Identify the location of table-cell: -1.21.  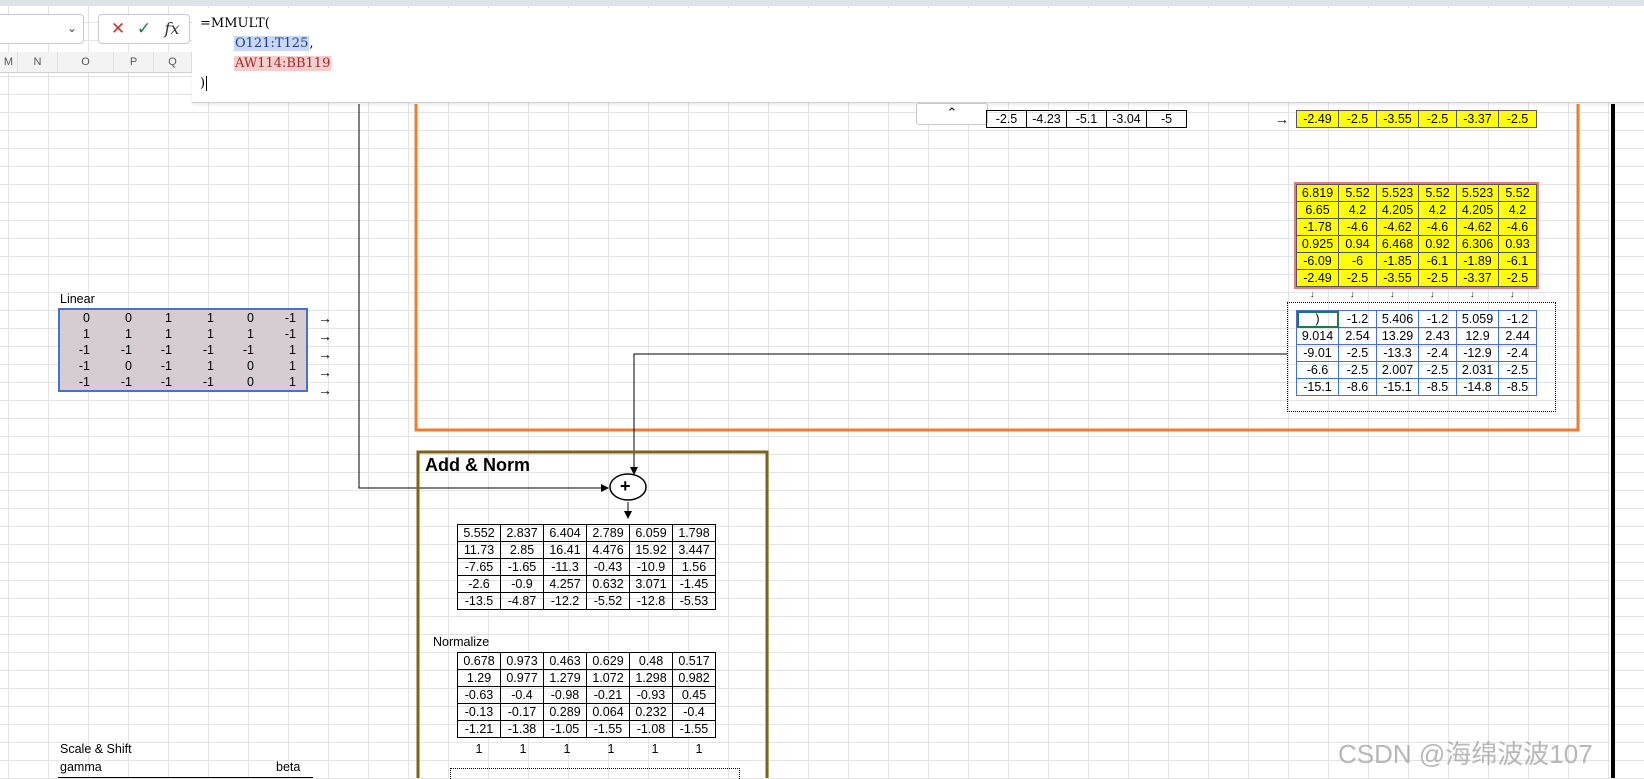
(479, 729).